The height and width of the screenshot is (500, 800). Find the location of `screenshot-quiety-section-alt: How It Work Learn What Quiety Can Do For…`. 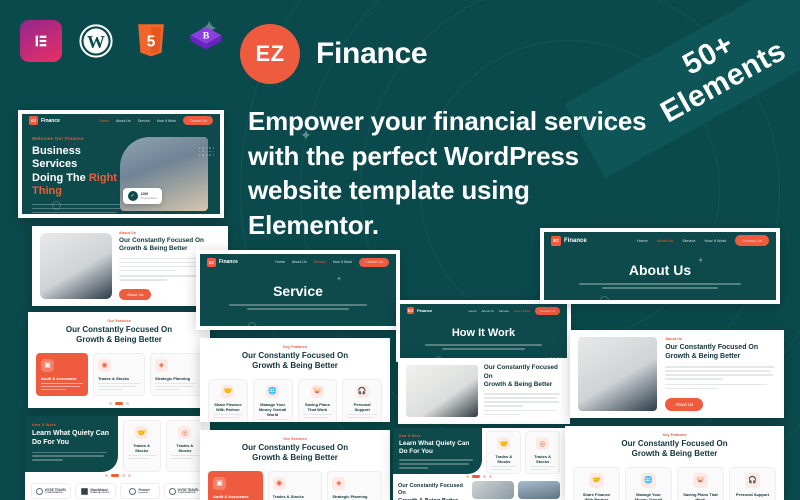

screenshot-quiety-section-alt: How It Work Learn What Quiety Can Do For… is located at coordinates (479, 464).